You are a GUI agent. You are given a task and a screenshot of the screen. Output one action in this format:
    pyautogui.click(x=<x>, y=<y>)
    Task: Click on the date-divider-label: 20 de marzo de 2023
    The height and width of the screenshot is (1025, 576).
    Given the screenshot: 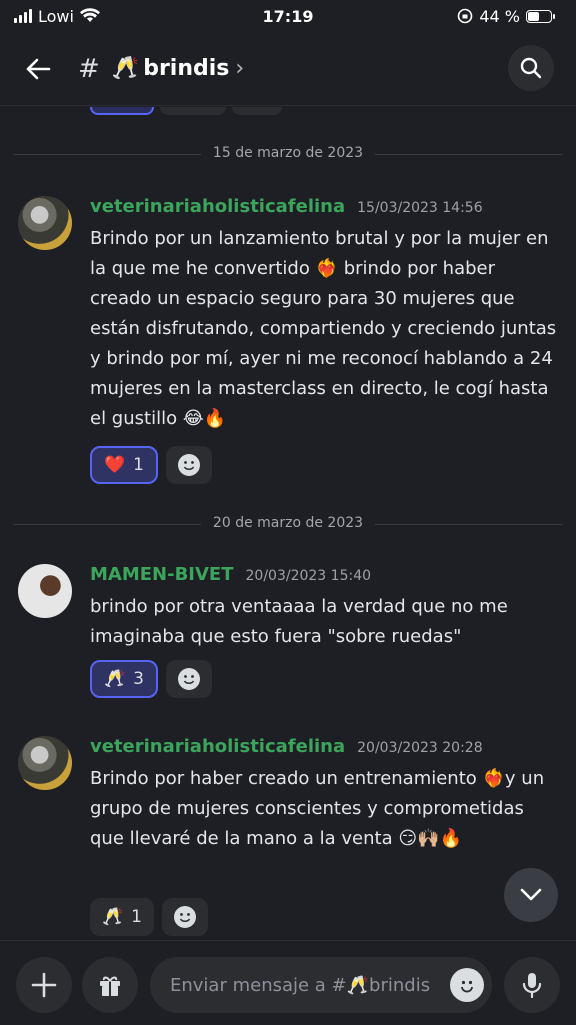 What is the action you would take?
    pyautogui.click(x=288, y=523)
    